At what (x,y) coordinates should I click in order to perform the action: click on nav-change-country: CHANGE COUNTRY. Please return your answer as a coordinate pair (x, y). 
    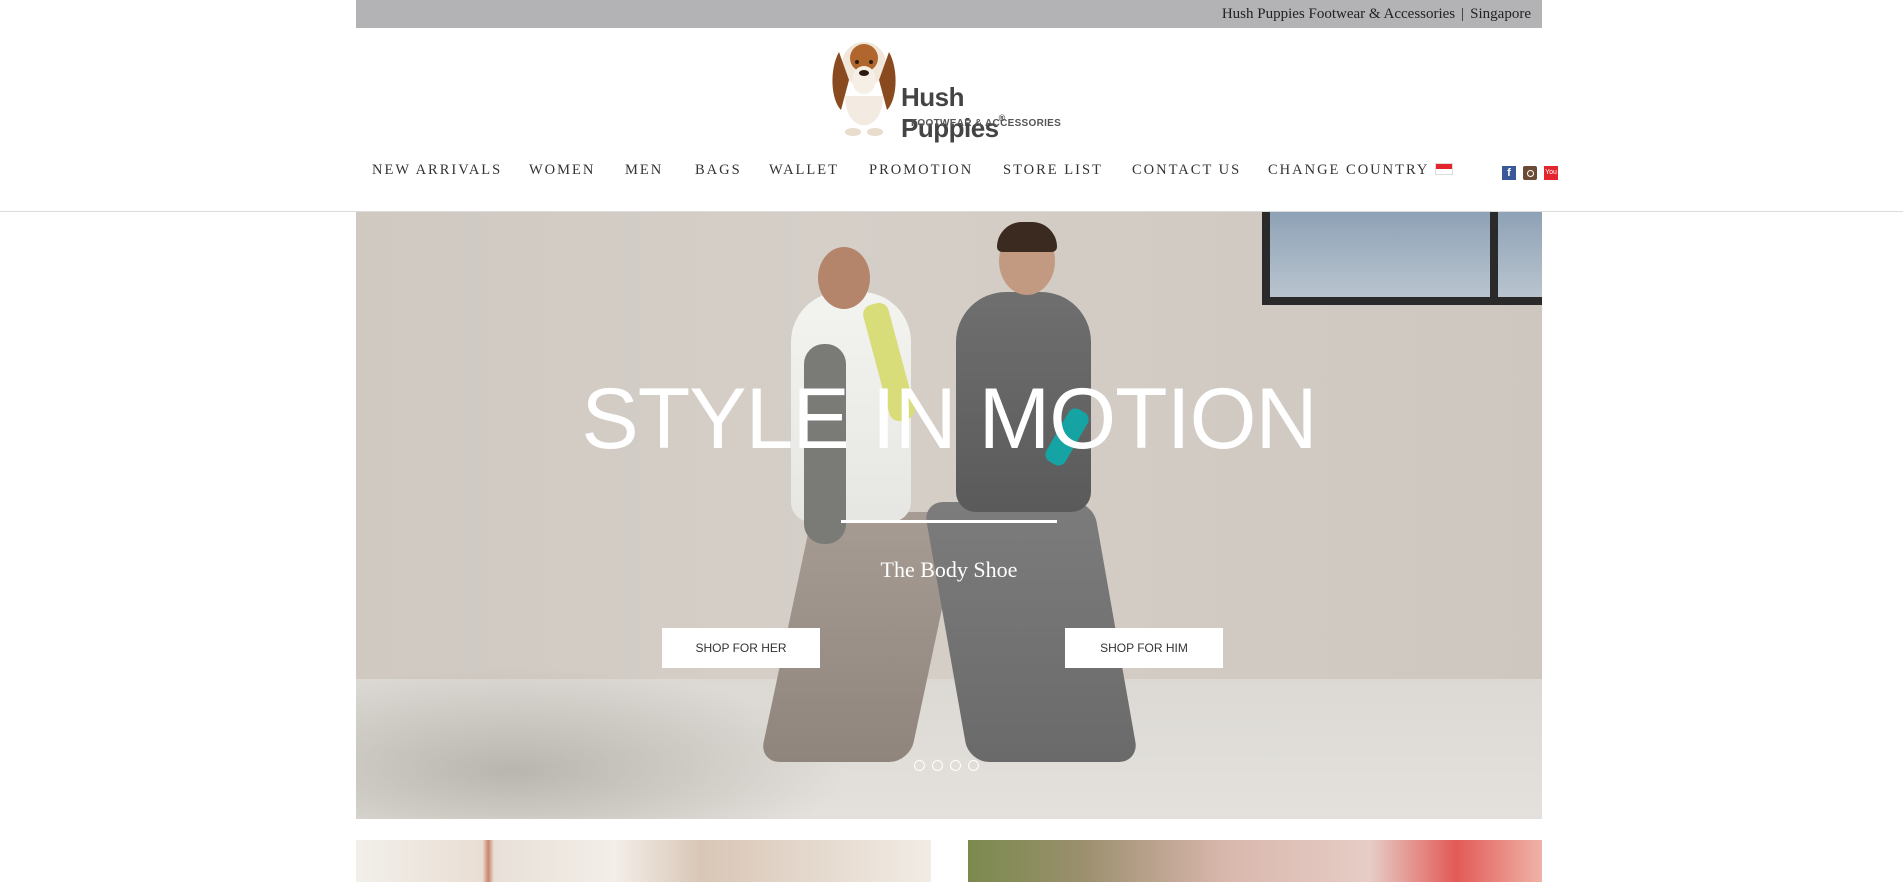
    Looking at the image, I should click on (1361, 170).